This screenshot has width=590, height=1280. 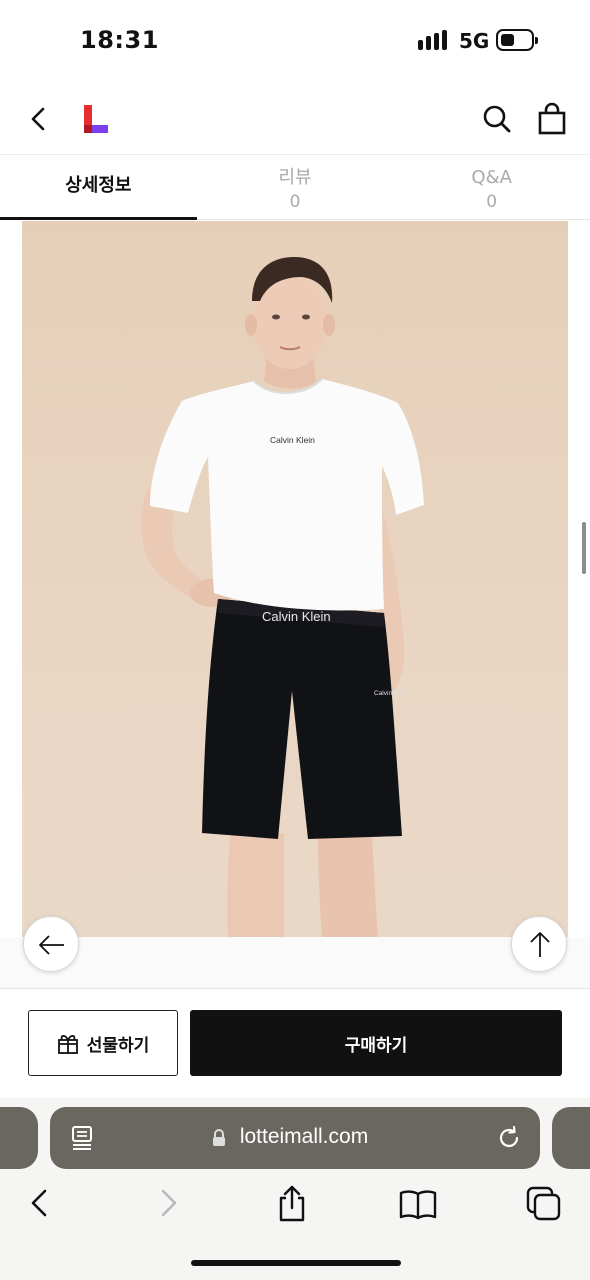 I want to click on cellular-signal-icon, so click(x=434, y=40).